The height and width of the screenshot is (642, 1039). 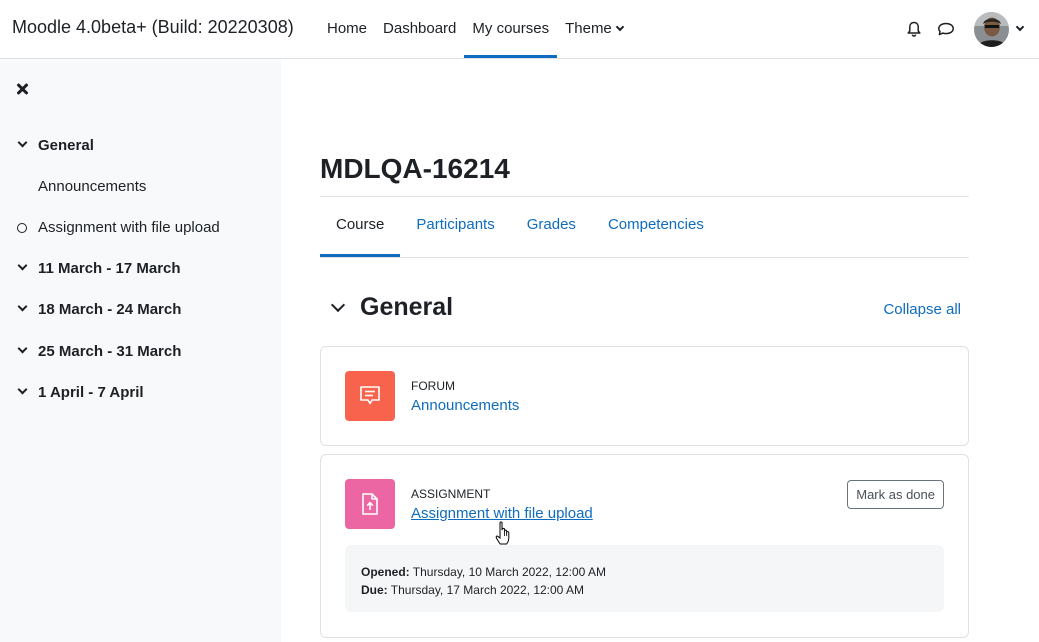 I want to click on tab-competencies-label: Competencies, so click(x=655, y=224).